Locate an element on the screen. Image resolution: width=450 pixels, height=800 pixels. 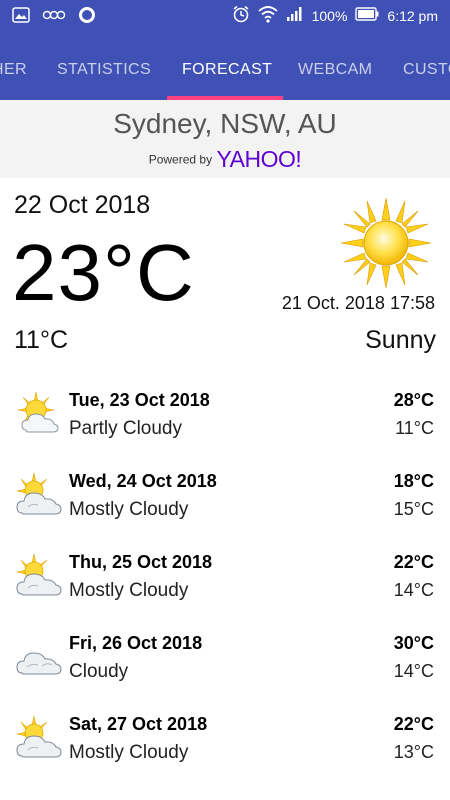
forecast-high: 18°C is located at coordinates (413, 481).